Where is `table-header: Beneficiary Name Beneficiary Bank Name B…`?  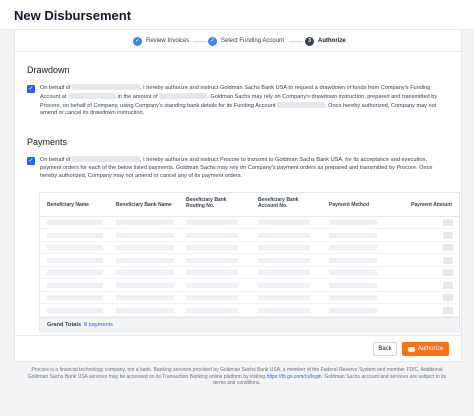 table-header: Beneficiary Name Beneficiary Bank Name B… is located at coordinates (249, 205).